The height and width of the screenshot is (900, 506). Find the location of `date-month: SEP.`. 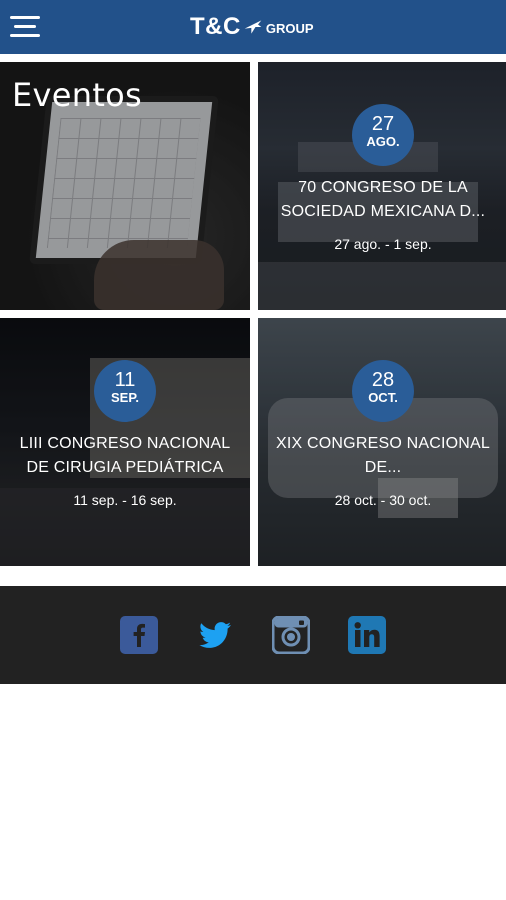

date-month: SEP. is located at coordinates (125, 397).